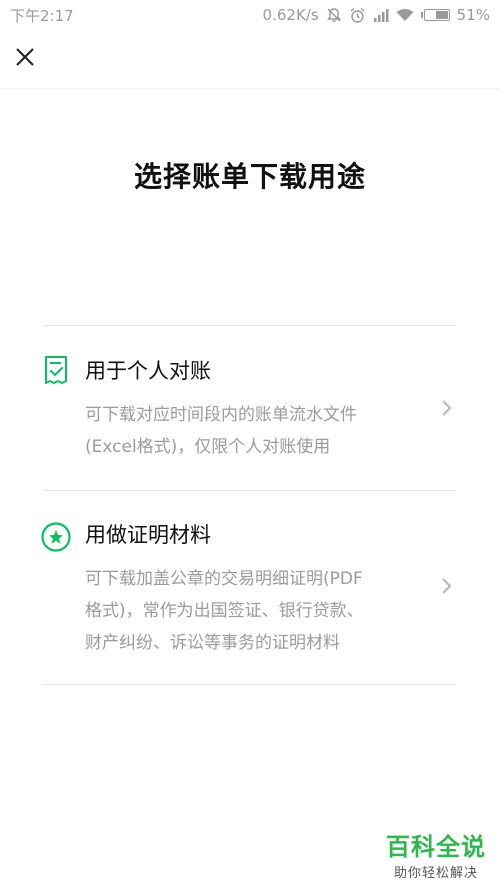 The image size is (500, 889). What do you see at coordinates (221, 415) in the screenshot?
I see `option-desc-line: 可下载对应时间段内的账单流水文件` at bounding box center [221, 415].